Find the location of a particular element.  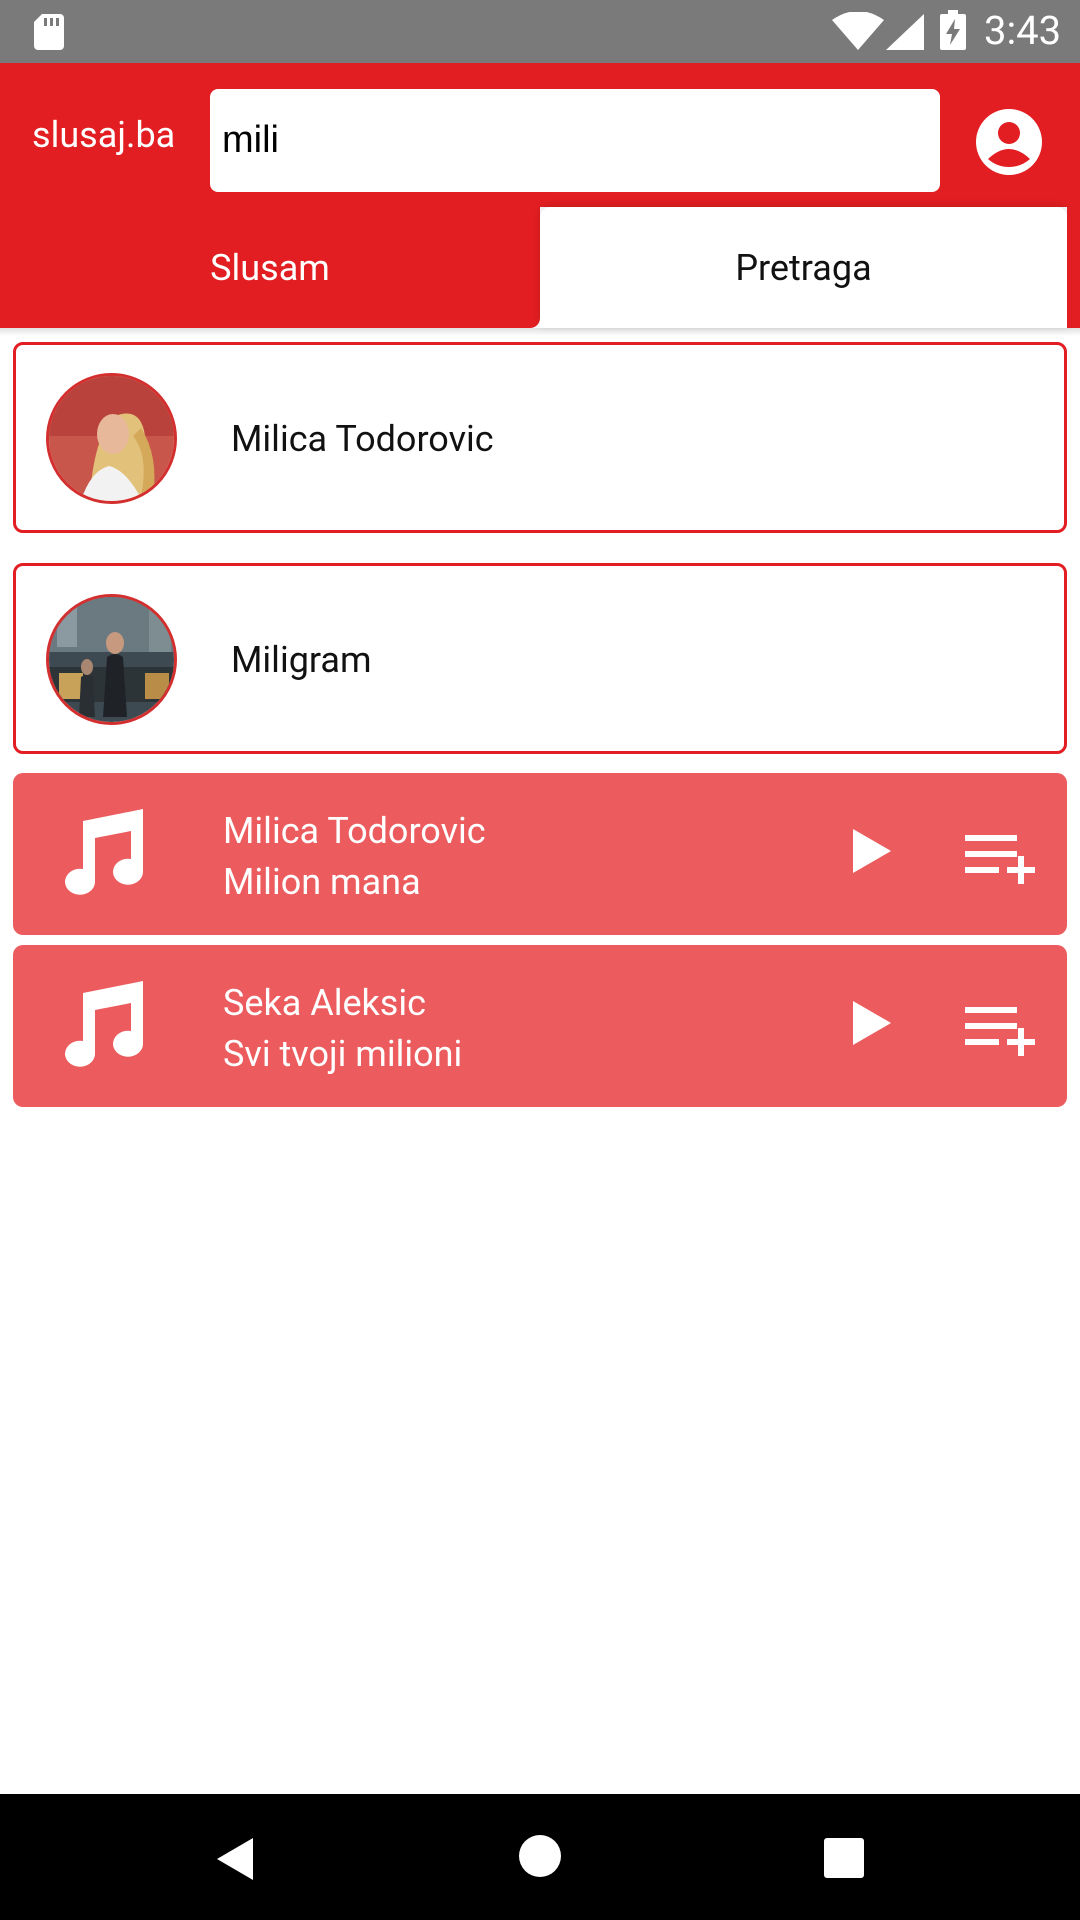

home-icon is located at coordinates (540, 1856).